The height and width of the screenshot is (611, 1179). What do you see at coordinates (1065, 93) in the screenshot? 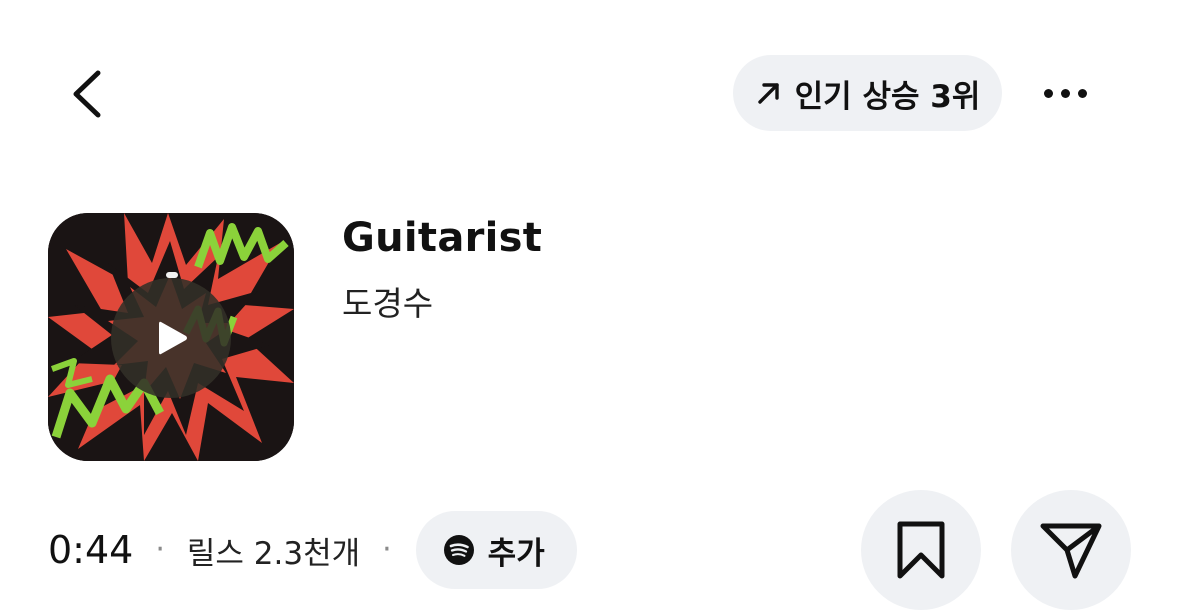
I see `more-options-button` at bounding box center [1065, 93].